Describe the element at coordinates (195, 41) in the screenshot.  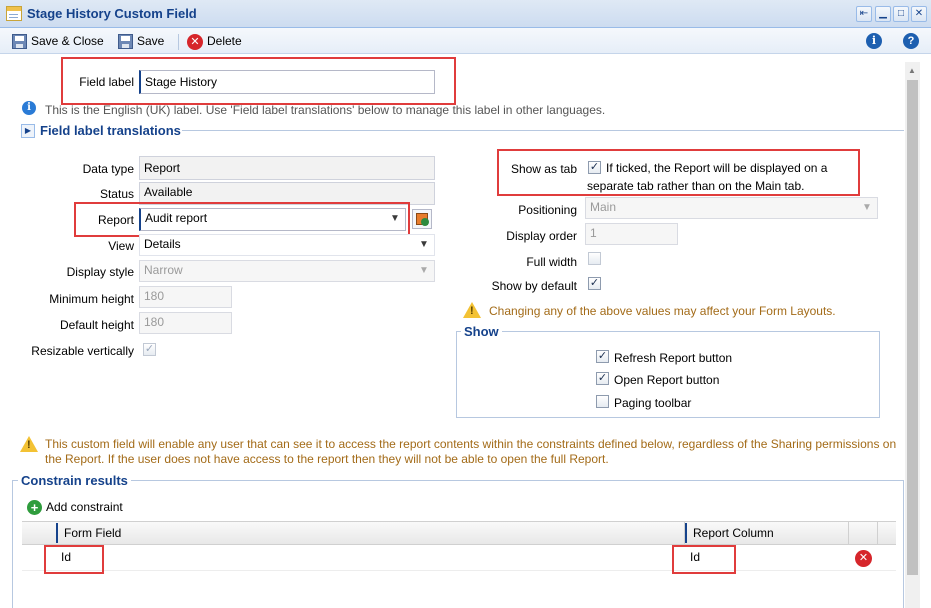
I see `delete-icon: ✕` at that location.